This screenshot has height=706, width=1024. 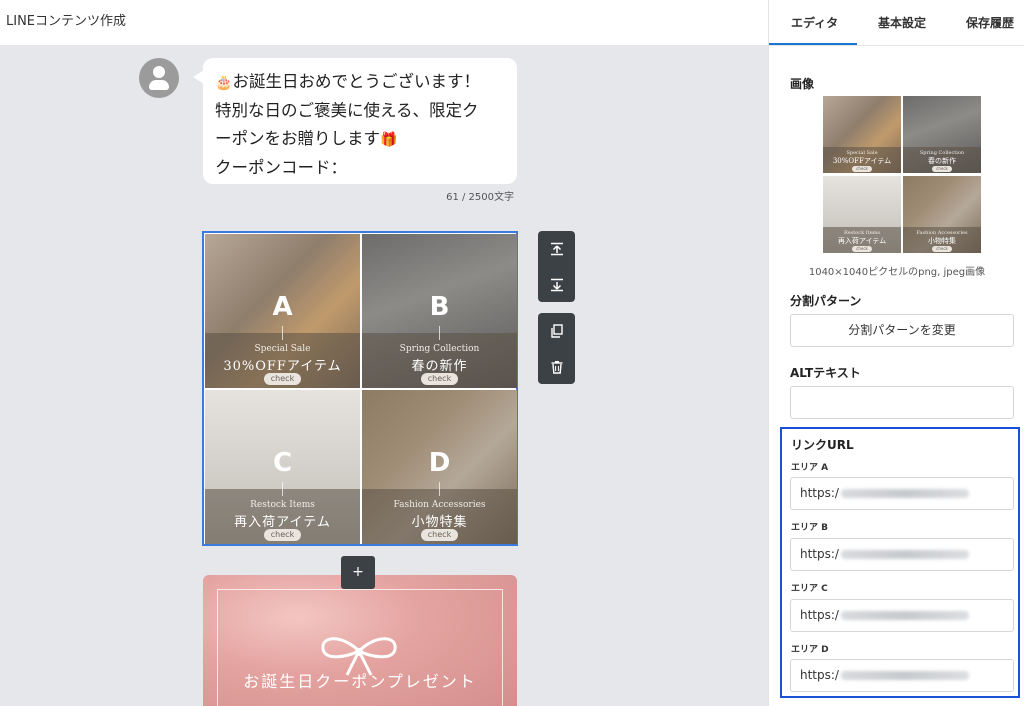 I want to click on area-subtitle: Special Sale, so click(x=282, y=349).